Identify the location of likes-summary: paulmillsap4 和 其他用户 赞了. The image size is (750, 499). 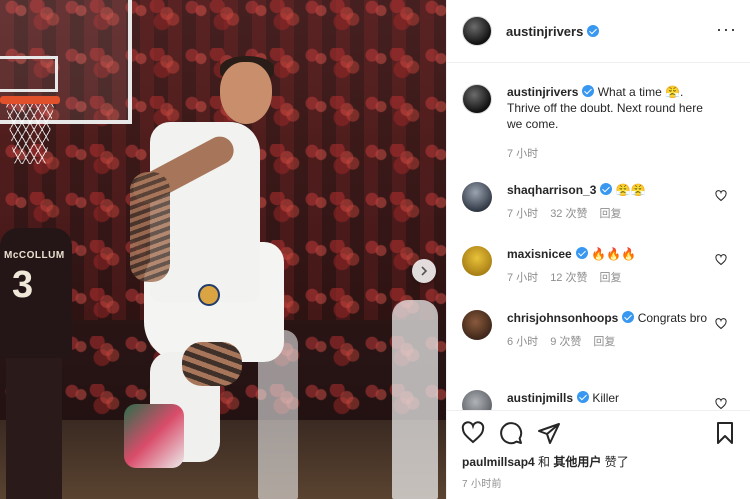
(545, 462).